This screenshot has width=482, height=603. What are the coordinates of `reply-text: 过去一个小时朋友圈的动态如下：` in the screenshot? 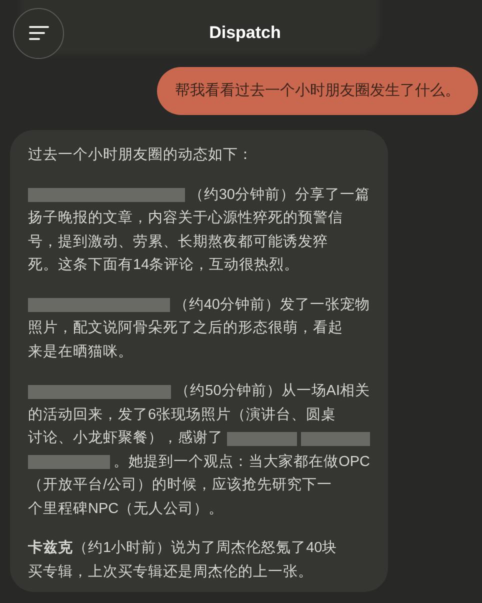 It's located at (140, 155).